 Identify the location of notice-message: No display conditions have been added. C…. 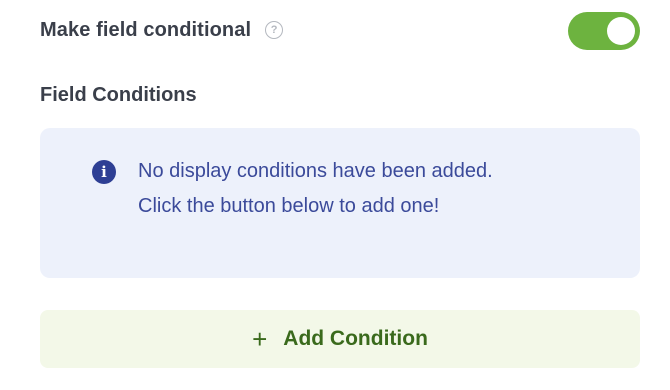
(315, 188).